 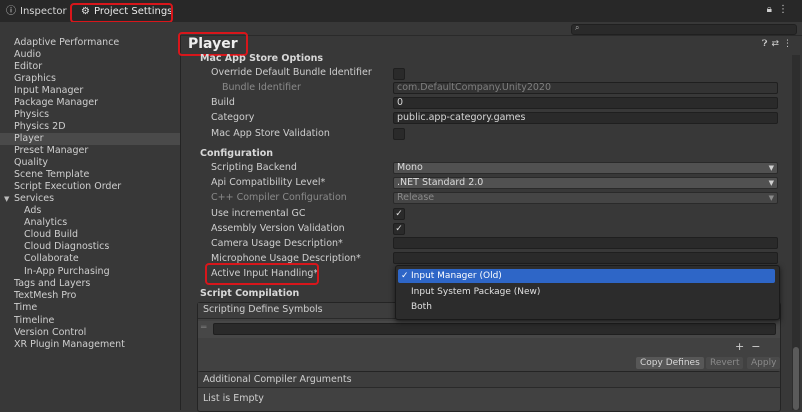 What do you see at coordinates (25, 308) in the screenshot?
I see `sidebar-item-time: Time` at bounding box center [25, 308].